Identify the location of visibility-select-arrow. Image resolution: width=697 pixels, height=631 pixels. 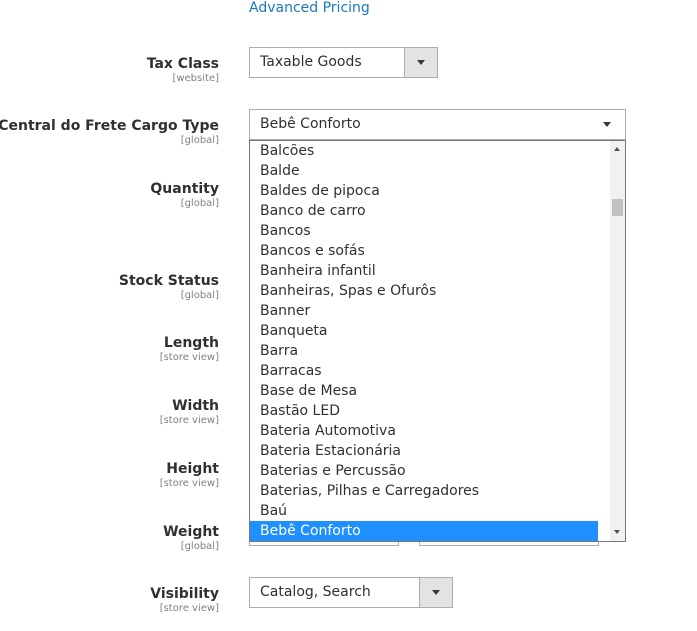
(435, 592).